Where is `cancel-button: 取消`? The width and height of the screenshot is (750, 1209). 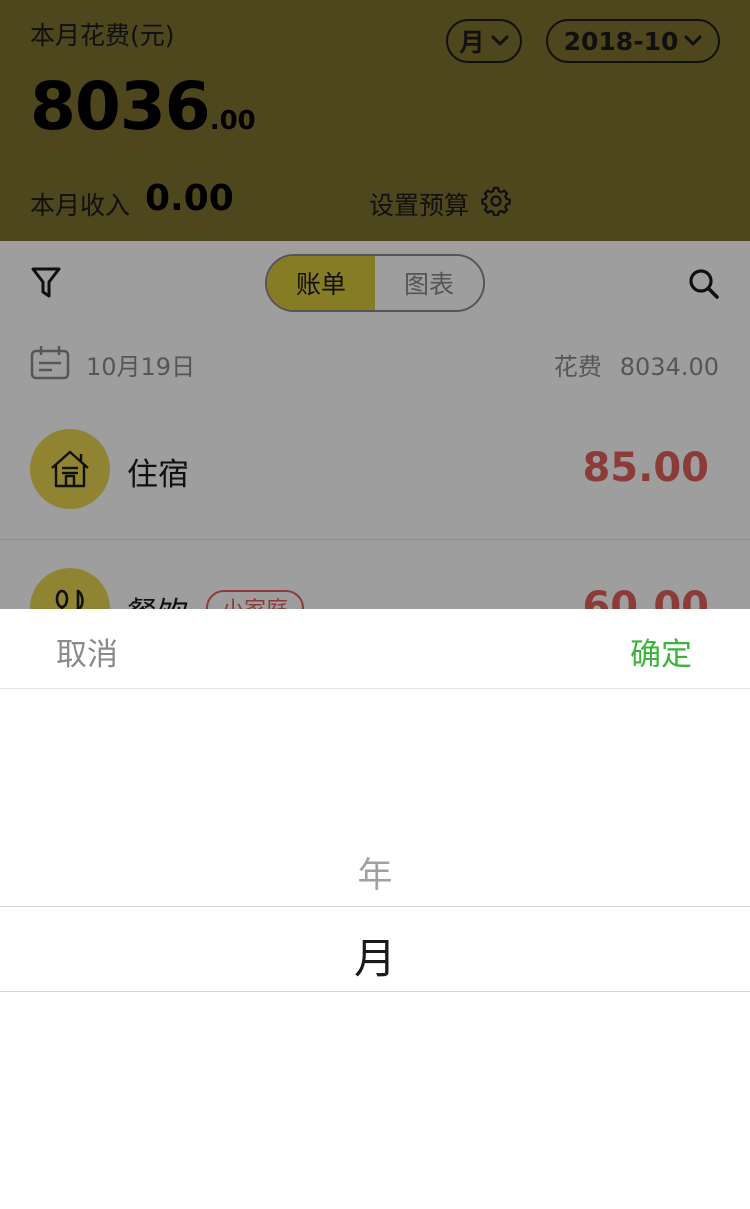 cancel-button: 取消 is located at coordinates (87, 651).